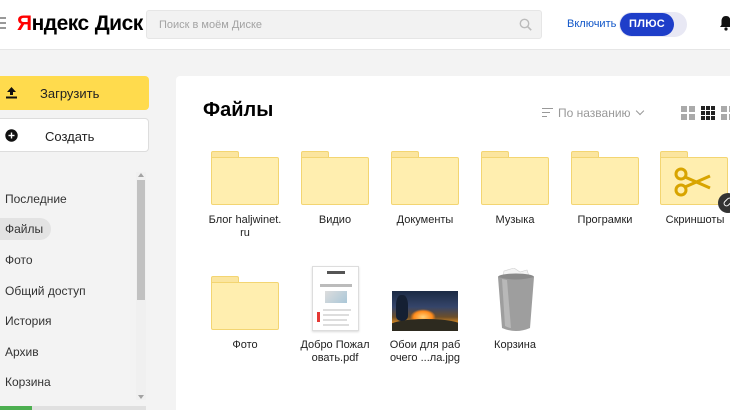 This screenshot has width=730, height=410. Describe the element at coordinates (605, 220) in the screenshot. I see `file-name: Програмки` at that location.